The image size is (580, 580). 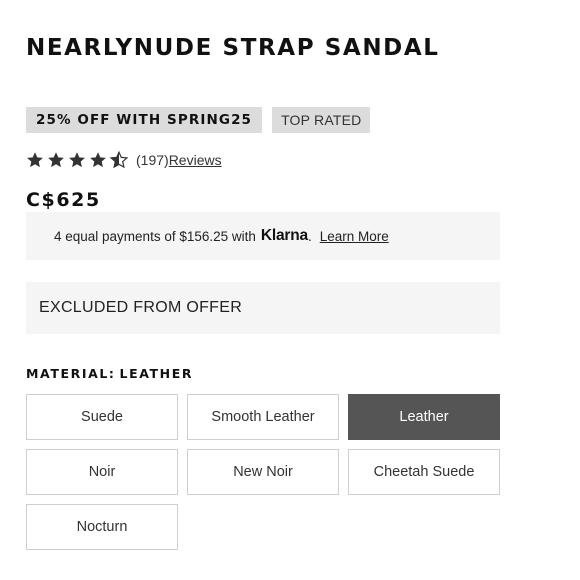 What do you see at coordinates (144, 120) in the screenshot?
I see `promo-badge: 25% OFF WITH SPRING25` at bounding box center [144, 120].